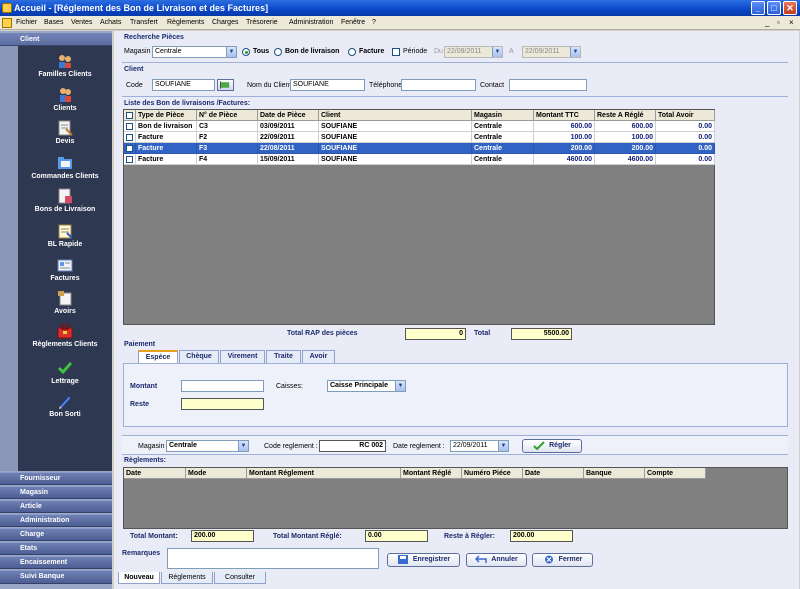 The height and width of the screenshot is (589, 800). Describe the element at coordinates (791, 23) in the screenshot. I see `mdi-close-button: ×` at that location.